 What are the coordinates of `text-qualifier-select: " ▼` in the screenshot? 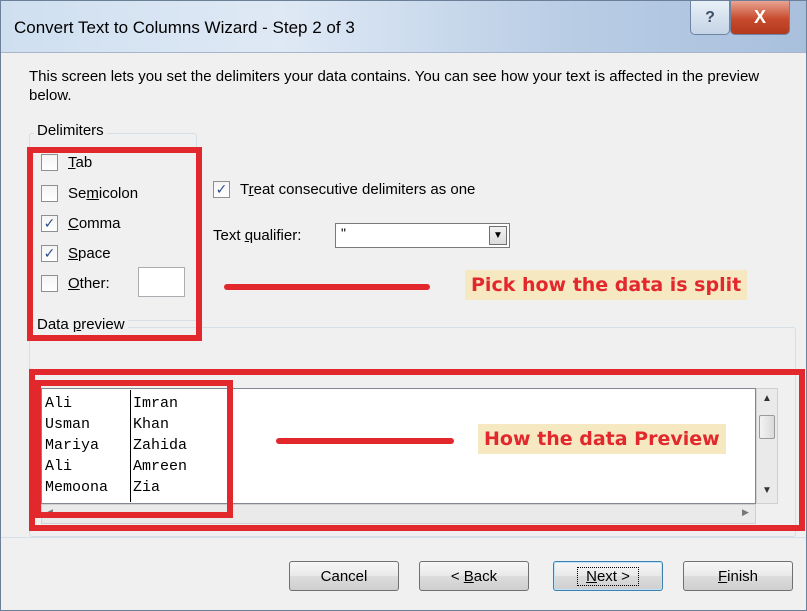 It's located at (422, 235).